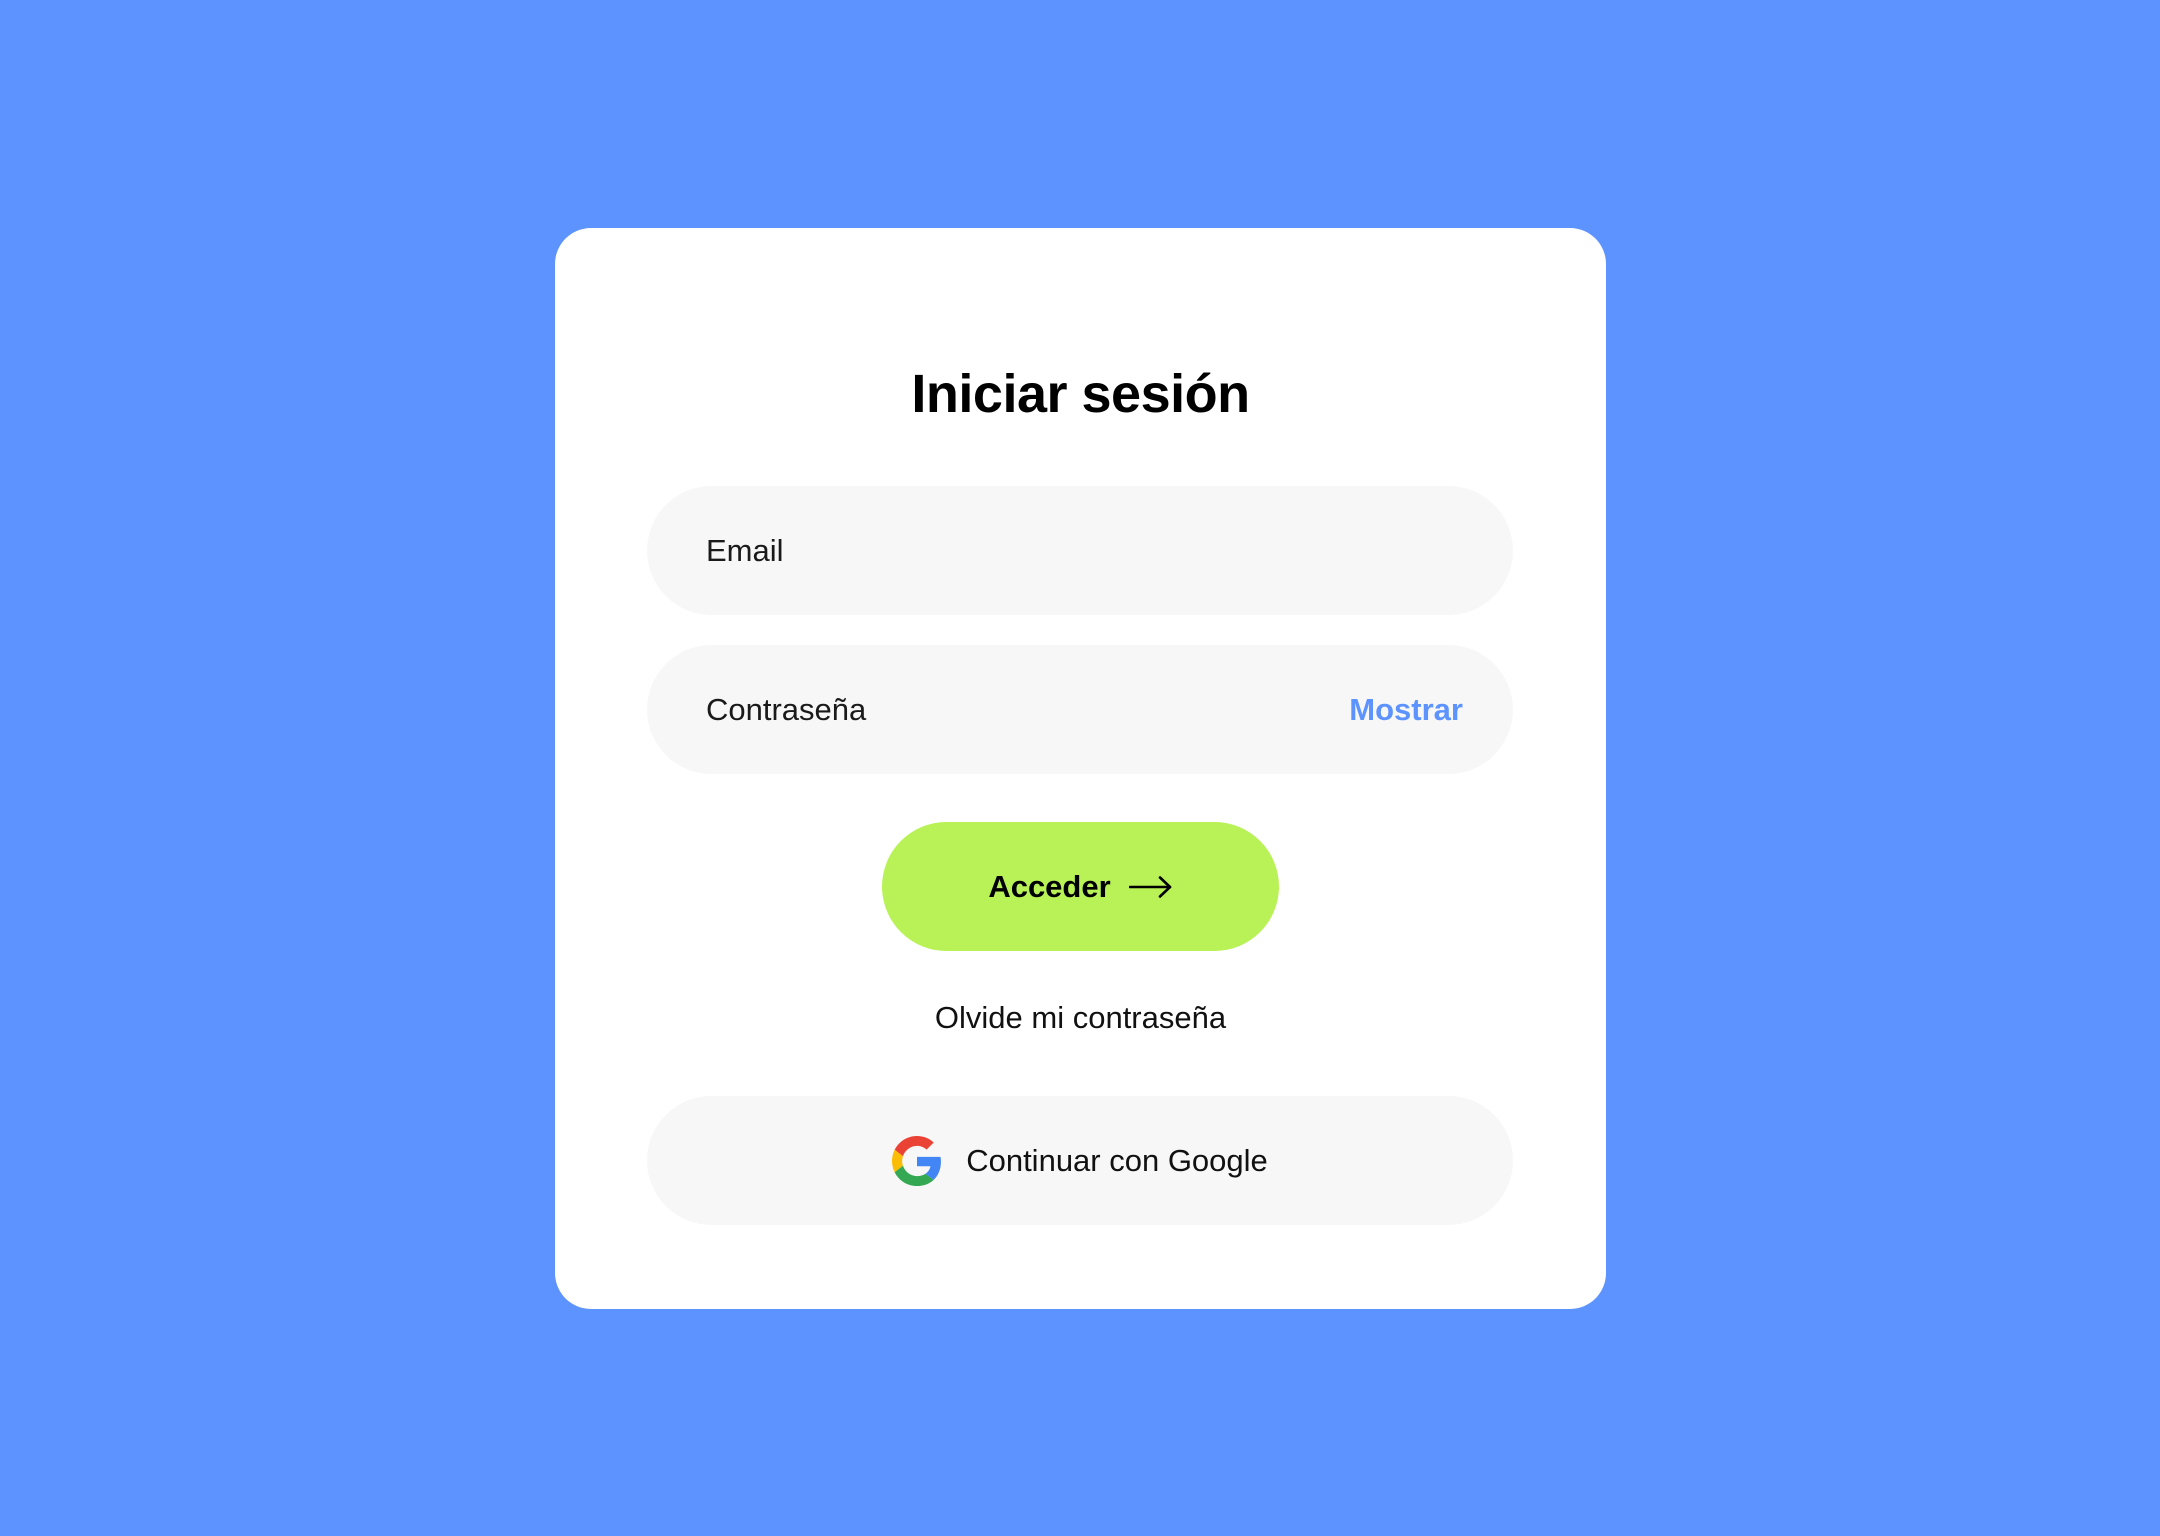 The image size is (2160, 1536). Describe the element at coordinates (1150, 887) in the screenshot. I see `arrow-right-icon` at that location.